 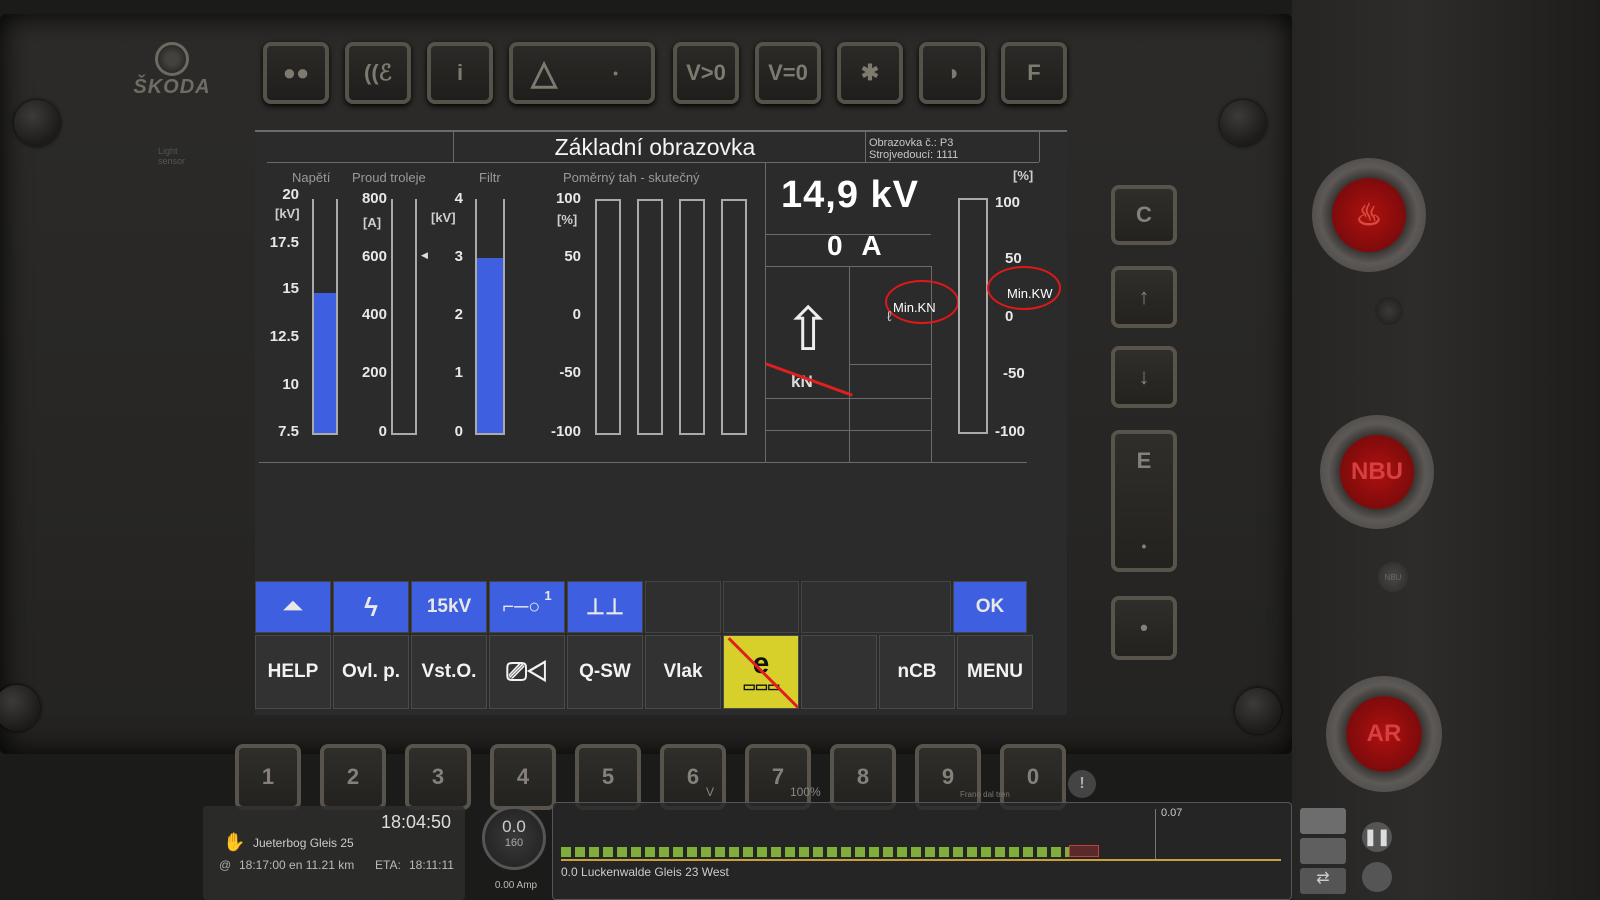 I want to click on tick-label: 17.5, so click(x=284, y=242).